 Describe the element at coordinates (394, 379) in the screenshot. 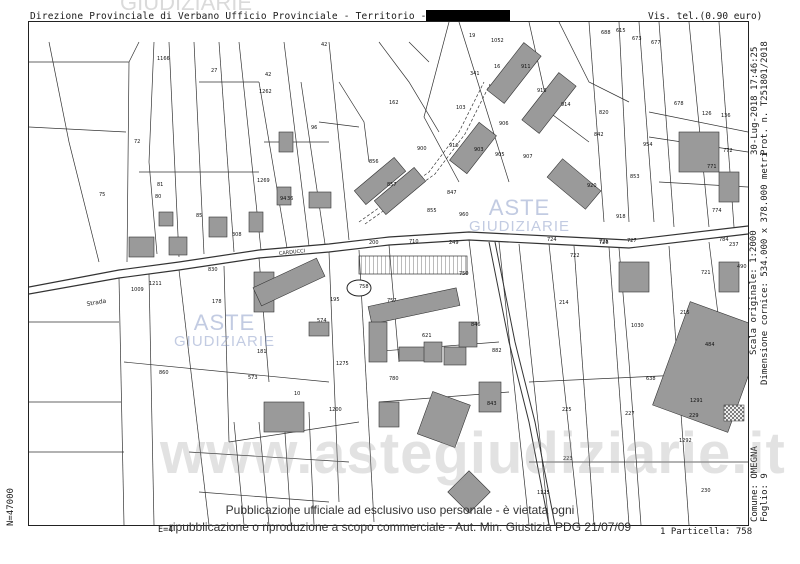

I see `parcel-number: 780` at that location.